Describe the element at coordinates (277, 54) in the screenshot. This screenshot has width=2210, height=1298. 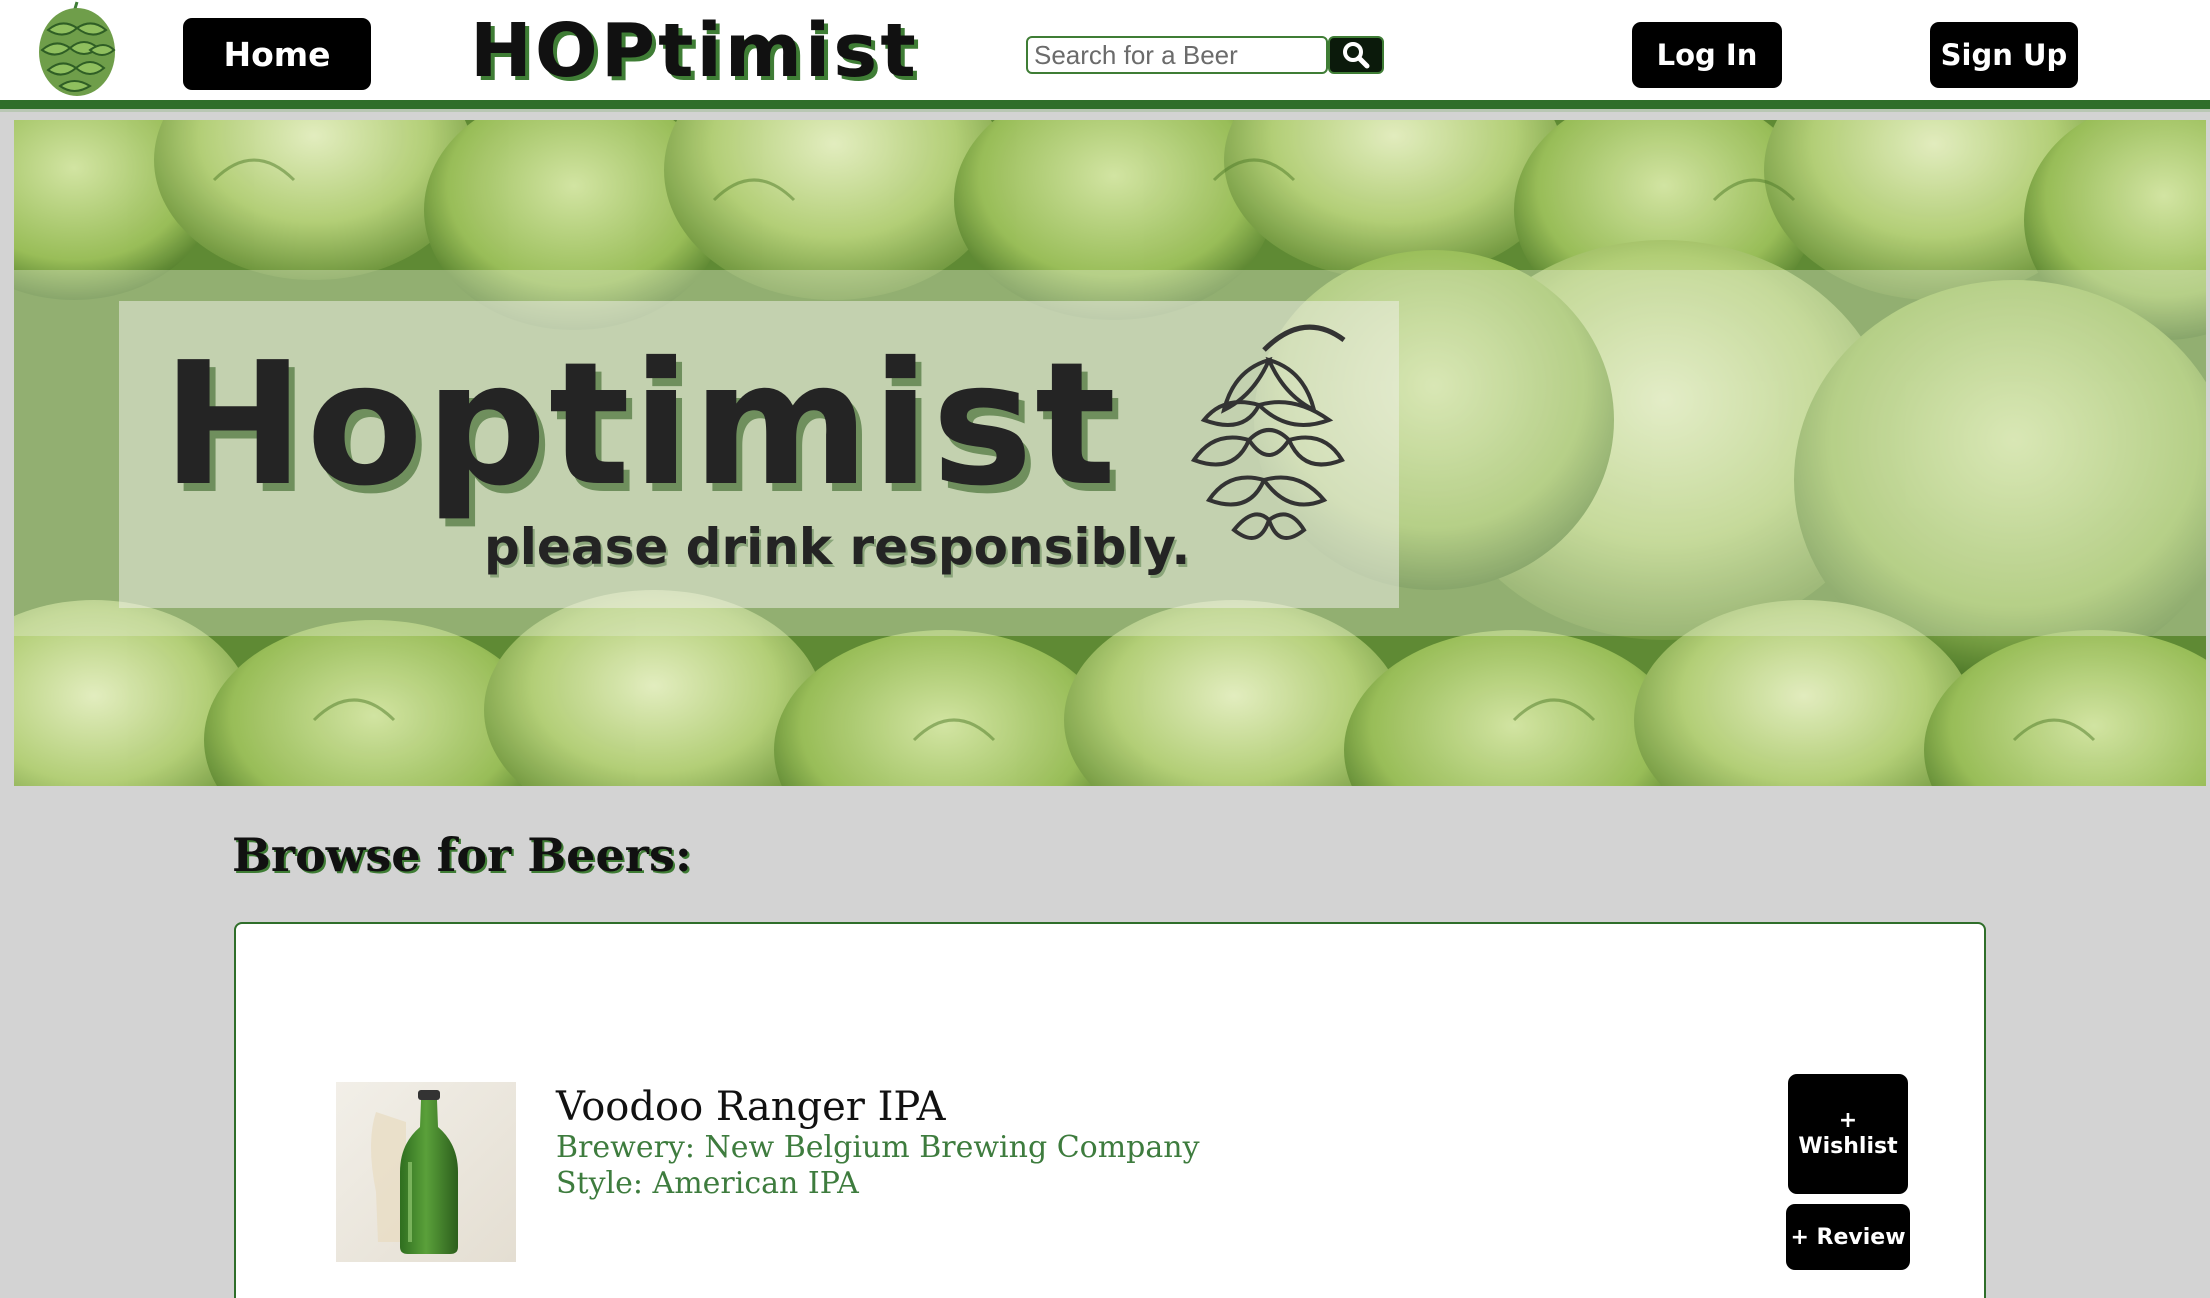
I see `home-button: Home` at that location.